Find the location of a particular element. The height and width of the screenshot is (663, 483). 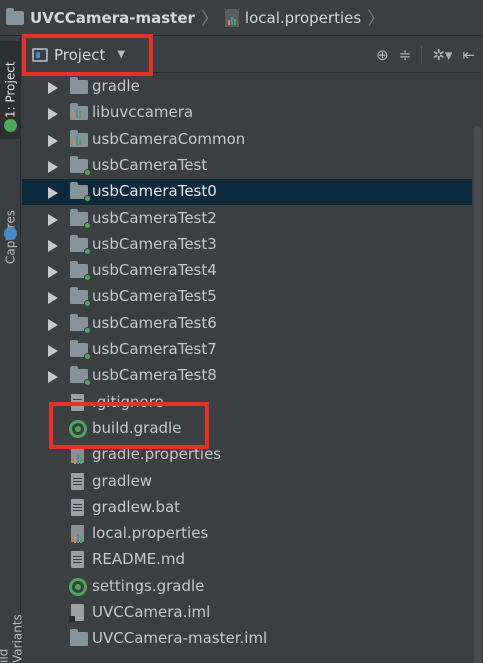

tree-item-label: gradle is located at coordinates (116, 86).